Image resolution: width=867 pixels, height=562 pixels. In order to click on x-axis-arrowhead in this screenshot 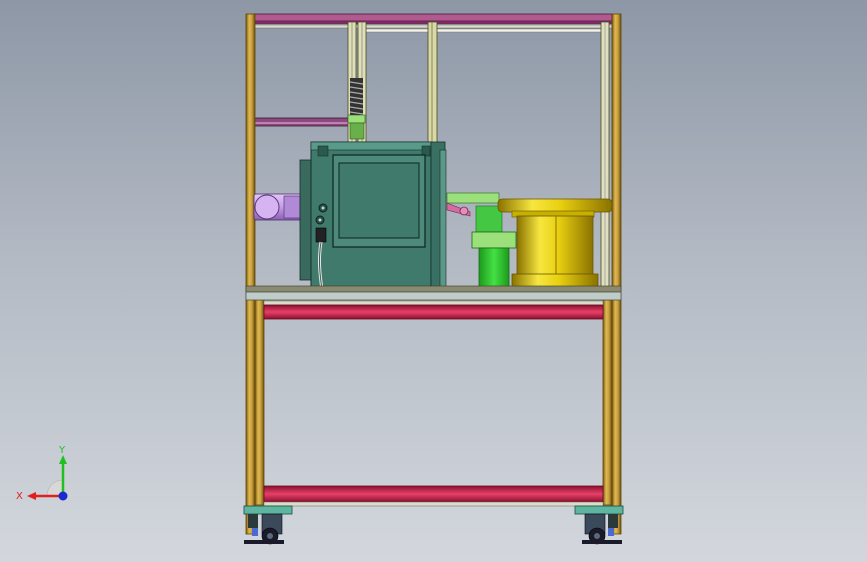, I will do `click(31, 496)`.